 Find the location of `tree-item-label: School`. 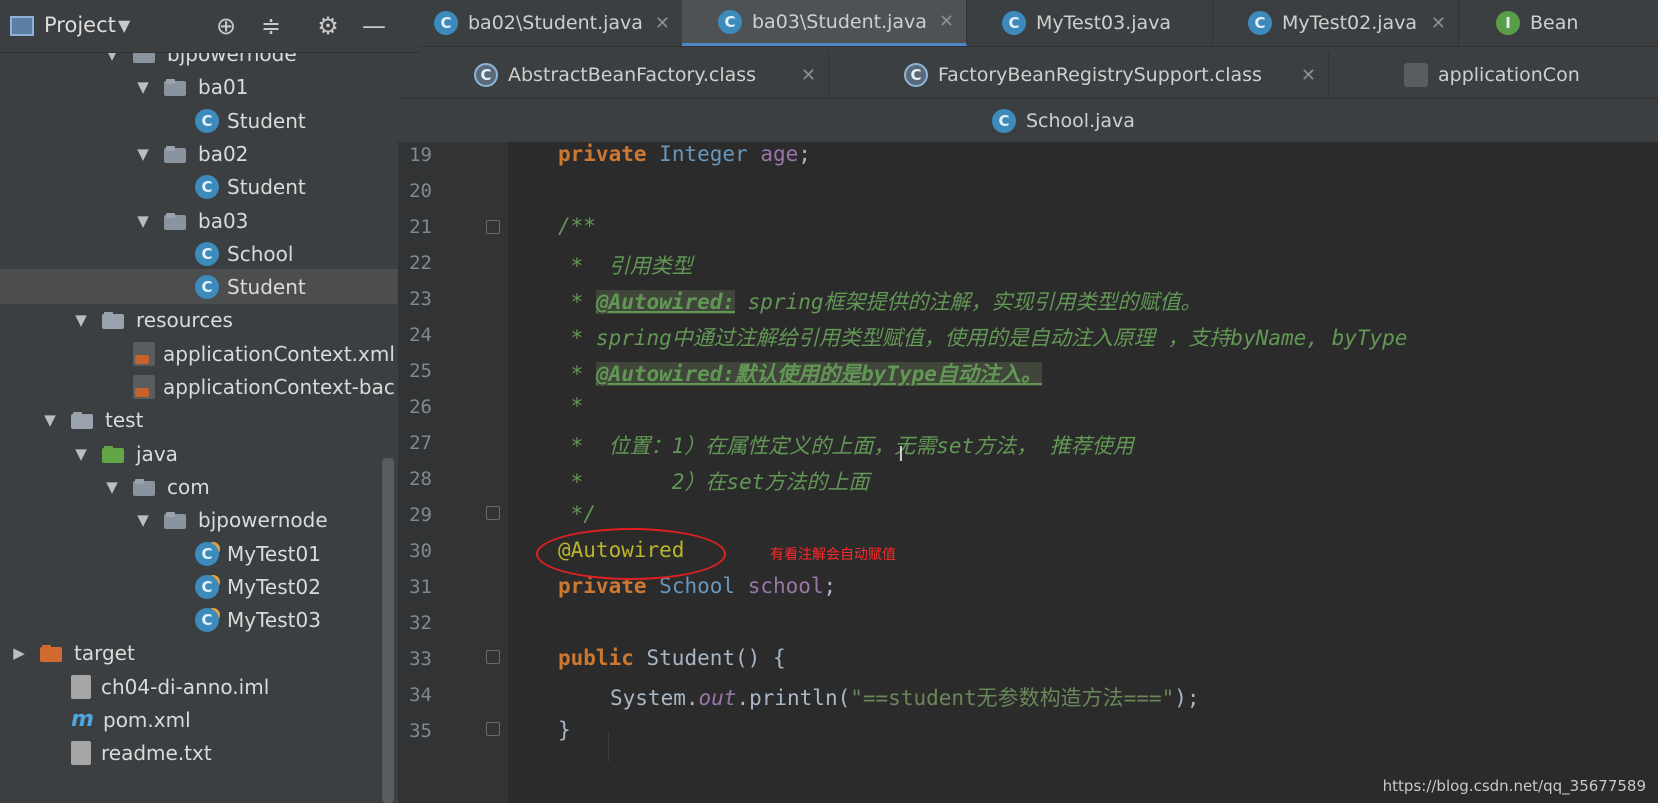

tree-item-label: School is located at coordinates (260, 253).